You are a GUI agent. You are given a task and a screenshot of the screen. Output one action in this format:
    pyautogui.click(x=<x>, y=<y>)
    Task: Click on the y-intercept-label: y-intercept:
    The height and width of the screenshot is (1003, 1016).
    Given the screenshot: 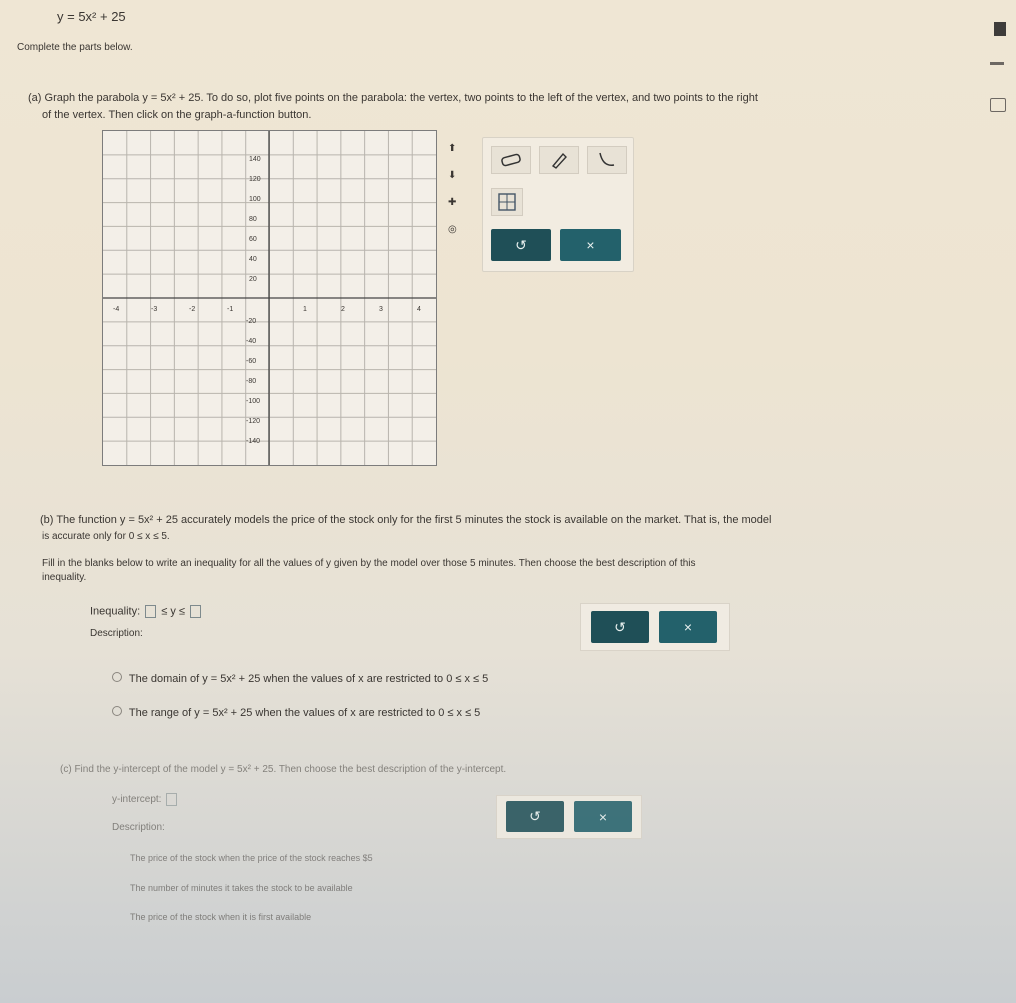 What is the action you would take?
    pyautogui.click(x=137, y=800)
    